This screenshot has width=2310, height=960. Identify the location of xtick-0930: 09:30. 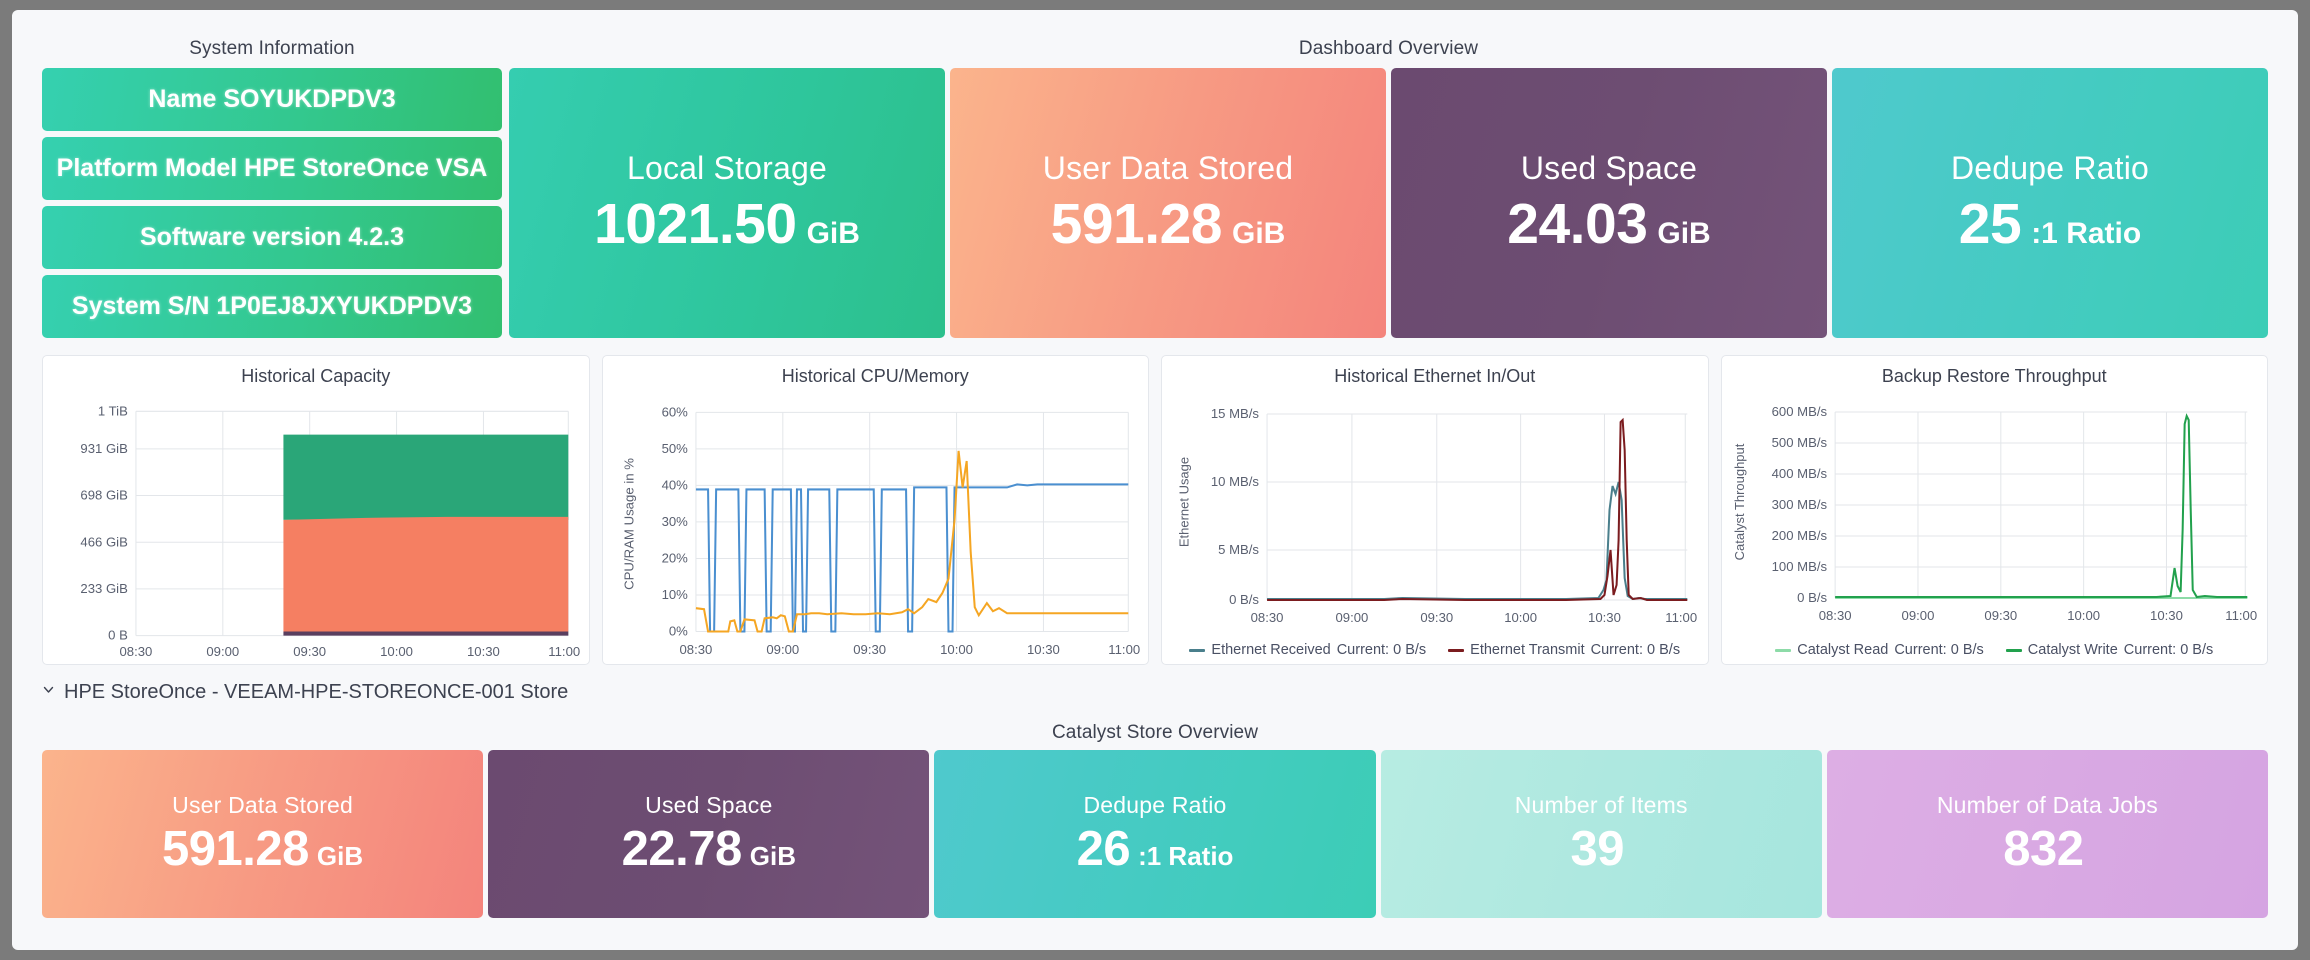
(2000, 615).